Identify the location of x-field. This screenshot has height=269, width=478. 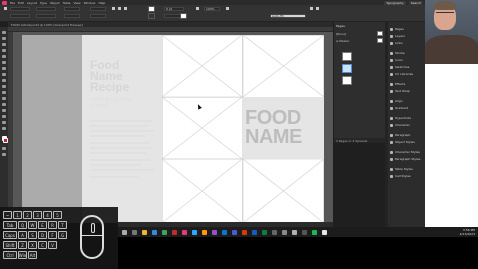
(20, 9).